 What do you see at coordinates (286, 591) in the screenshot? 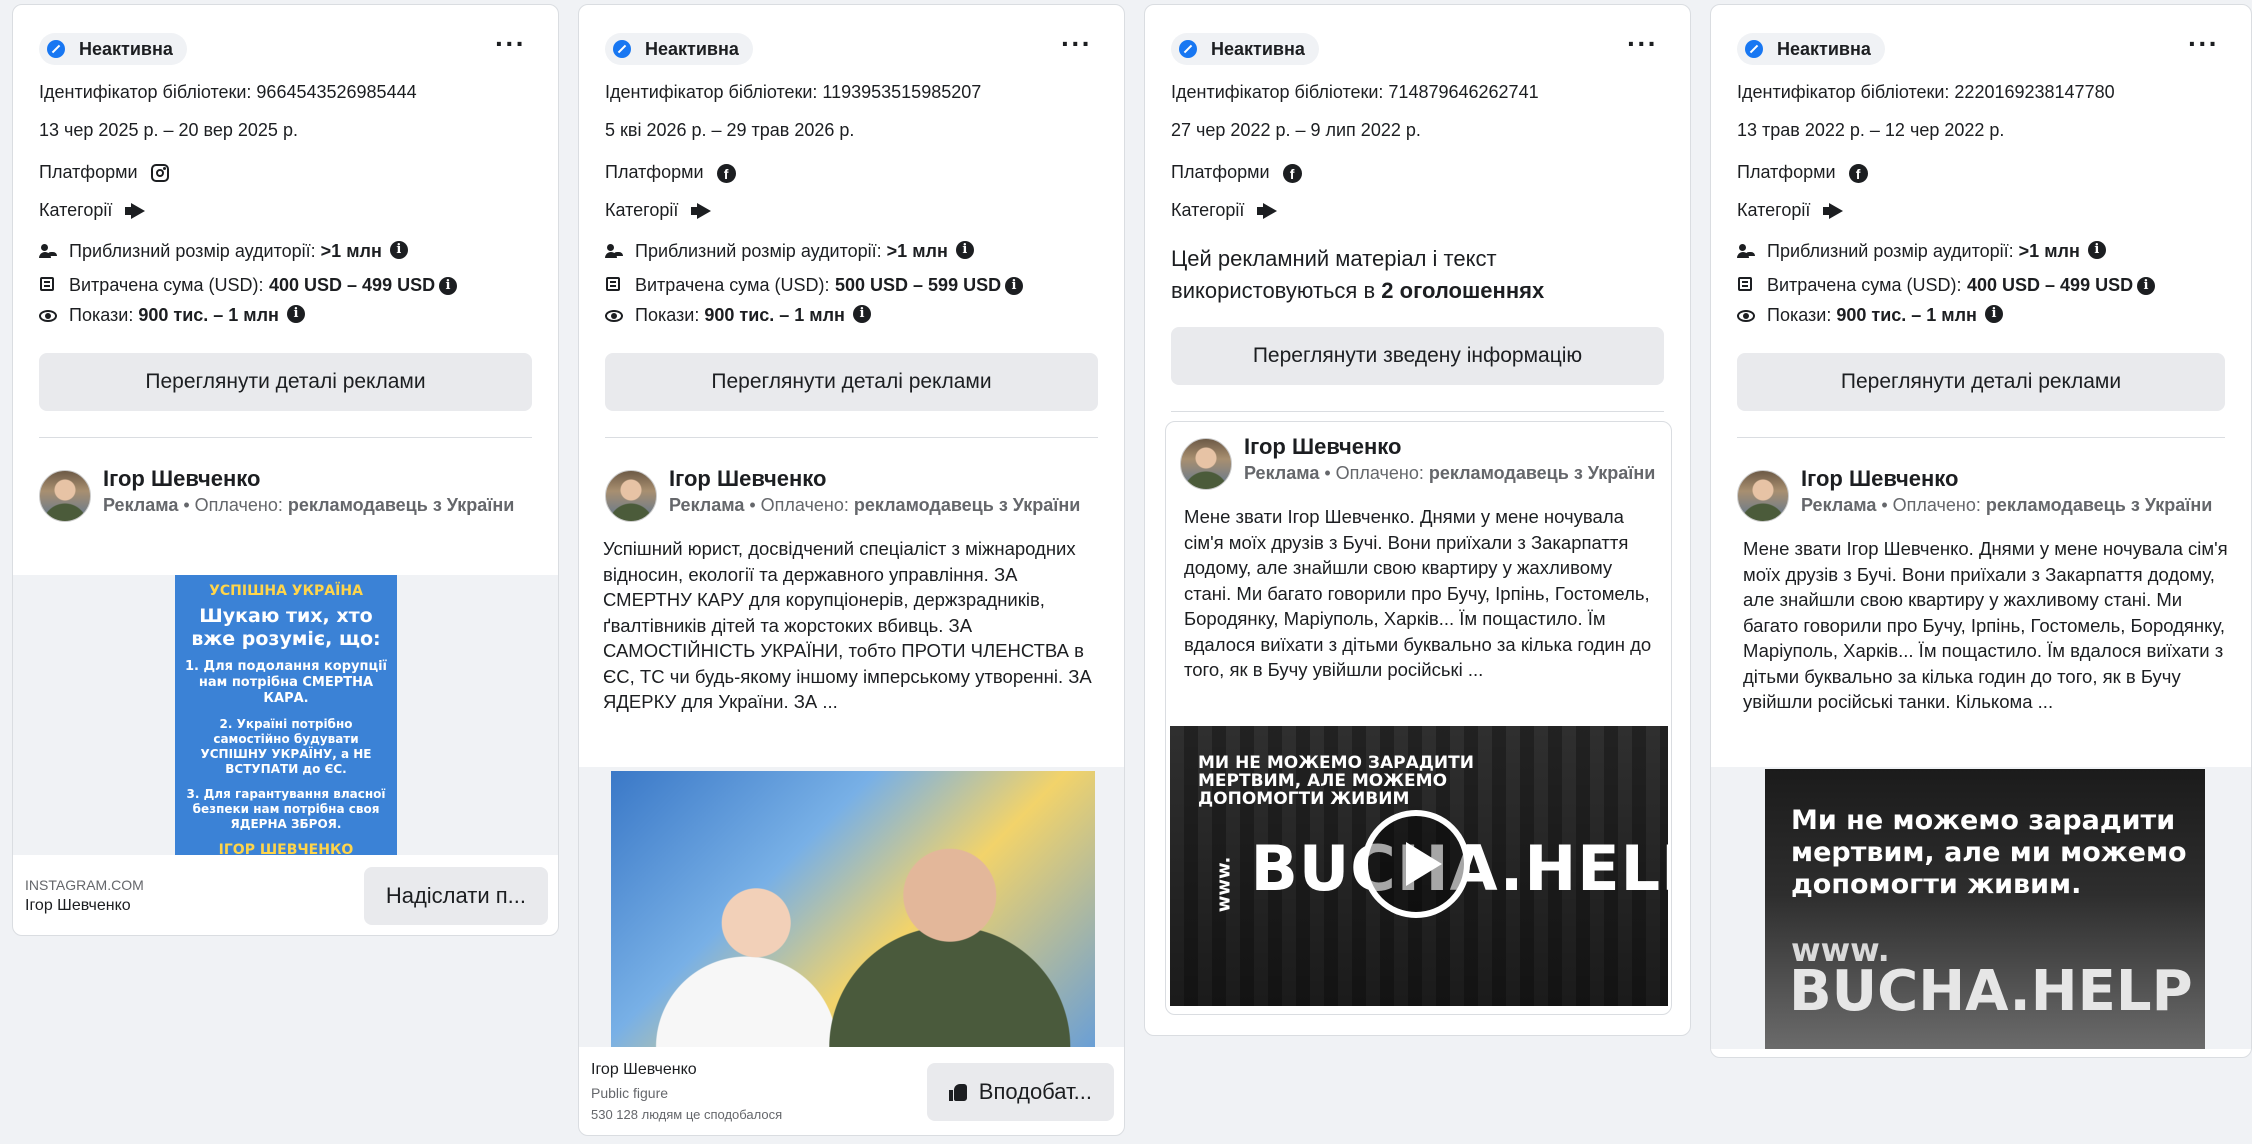
I see `poster-title: УСПІШНА УКРАЇНА` at bounding box center [286, 591].